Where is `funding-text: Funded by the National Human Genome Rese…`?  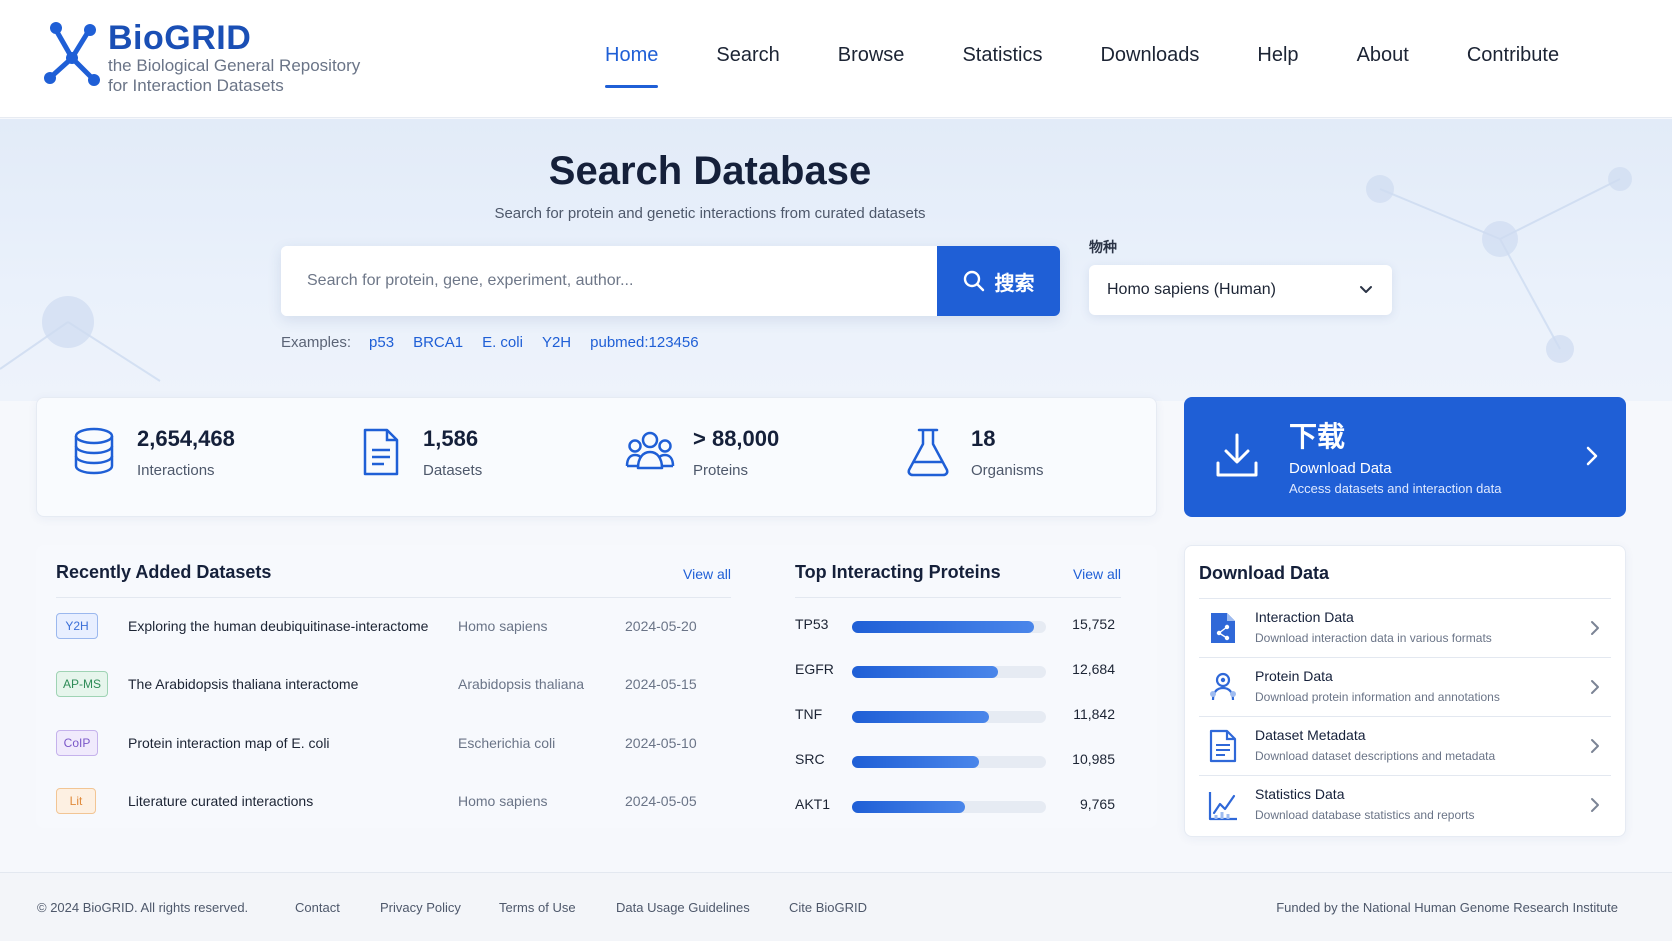
funding-text: Funded by the National Human Genome Rese… is located at coordinates (1447, 907).